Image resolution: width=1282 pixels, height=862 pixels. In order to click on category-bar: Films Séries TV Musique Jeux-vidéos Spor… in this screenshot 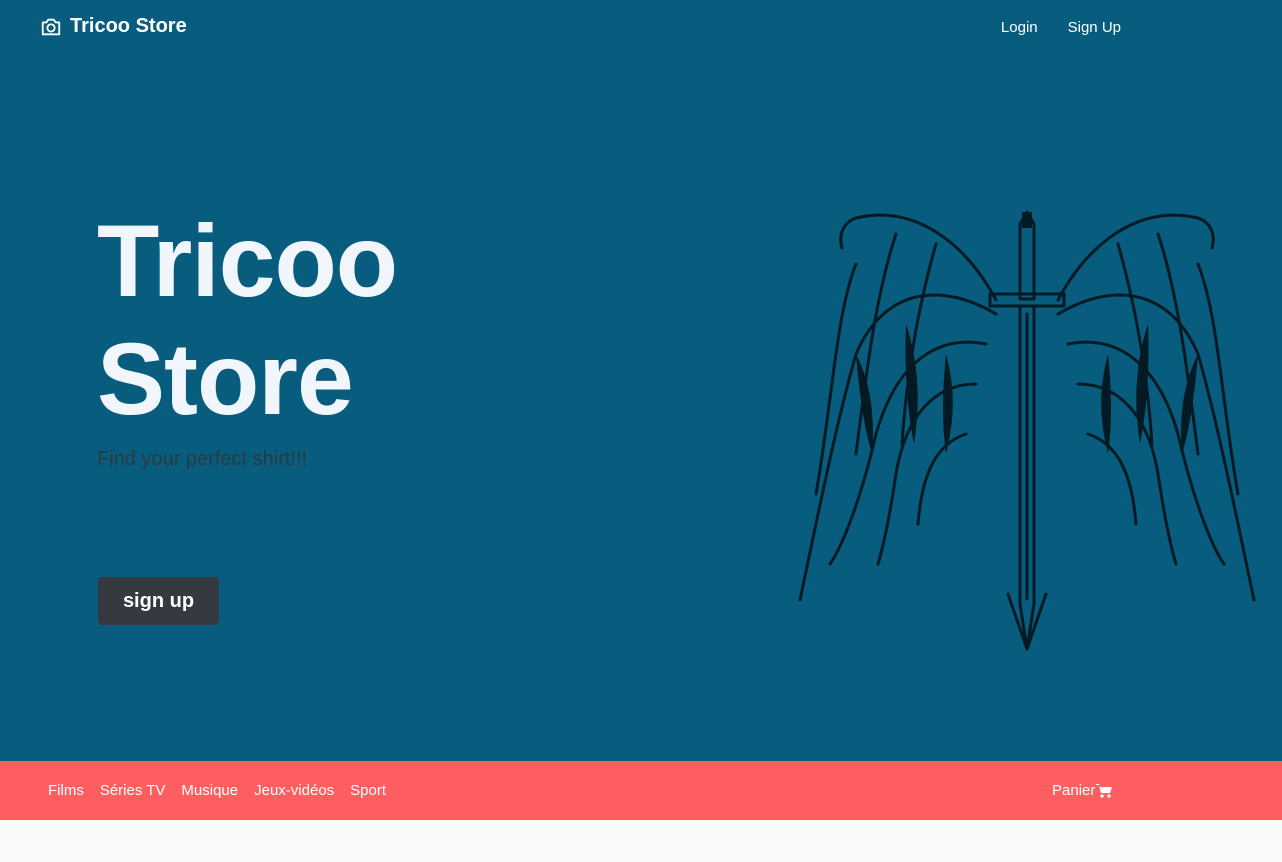, I will do `click(641, 790)`.